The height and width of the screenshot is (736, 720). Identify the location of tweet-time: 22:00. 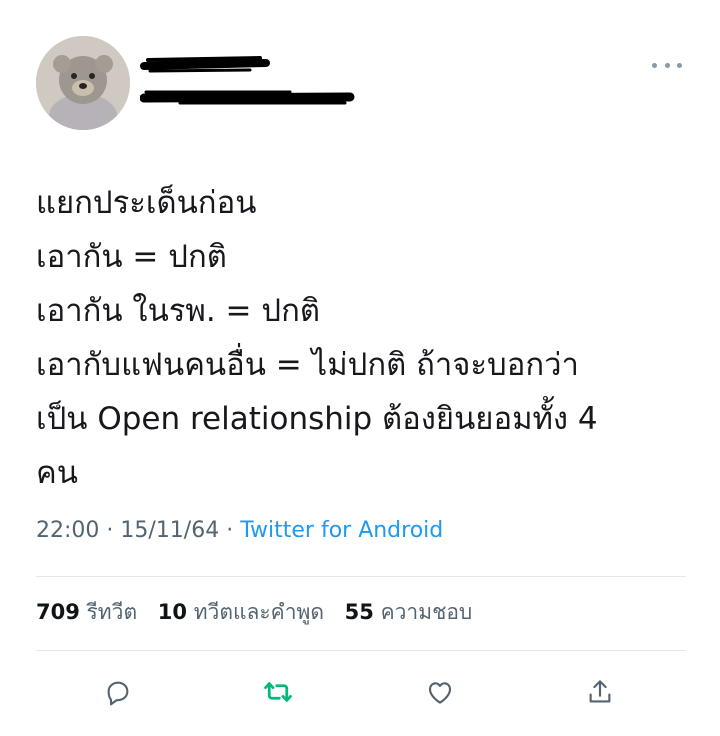
(67, 530).